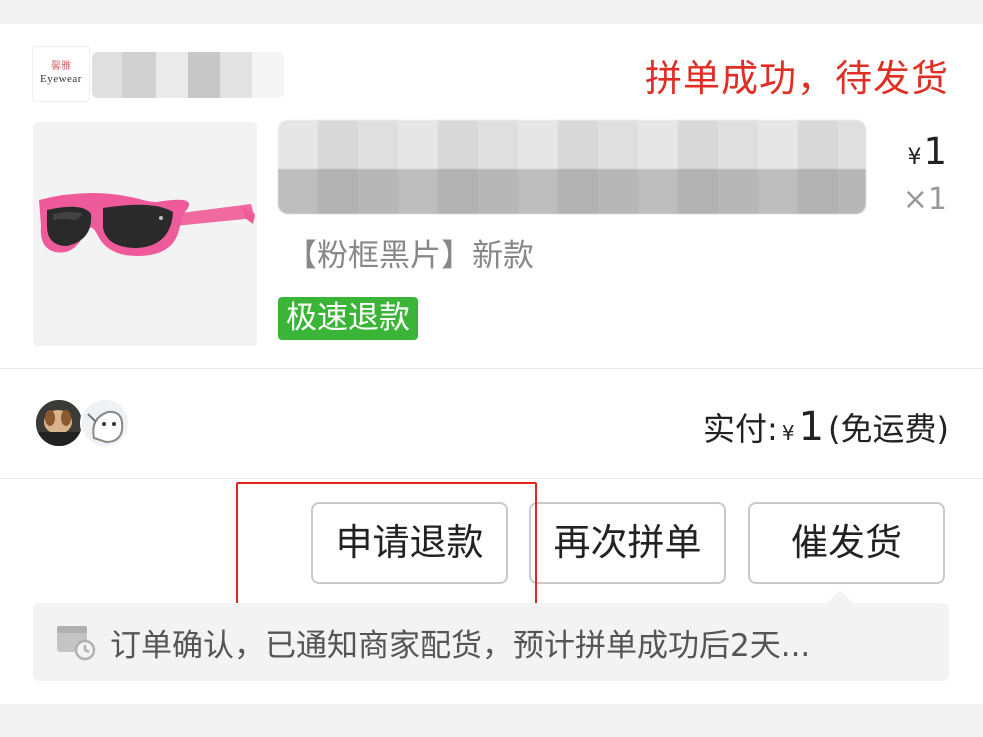 Image resolution: width=983 pixels, height=737 pixels. I want to click on product-quantity: ×1, so click(924, 199).